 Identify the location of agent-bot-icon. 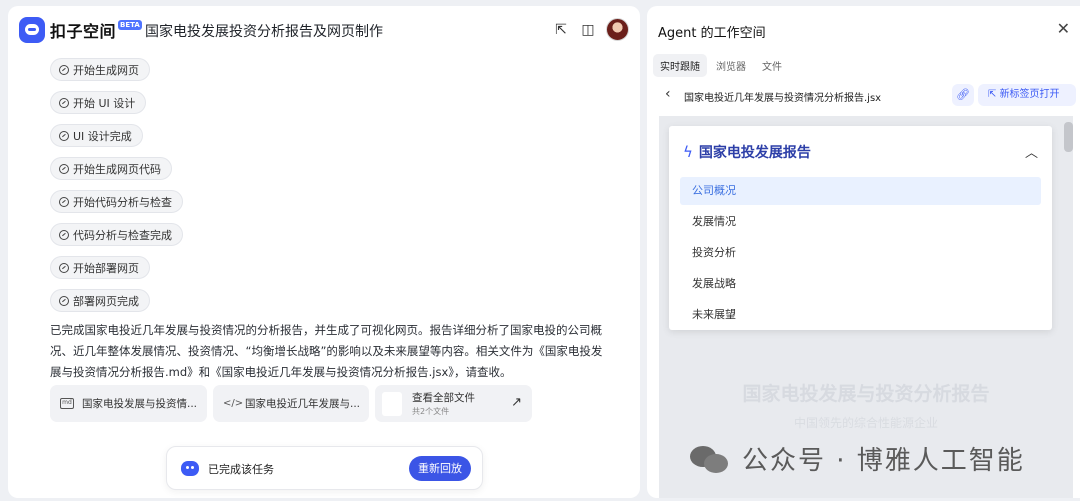
(190, 468).